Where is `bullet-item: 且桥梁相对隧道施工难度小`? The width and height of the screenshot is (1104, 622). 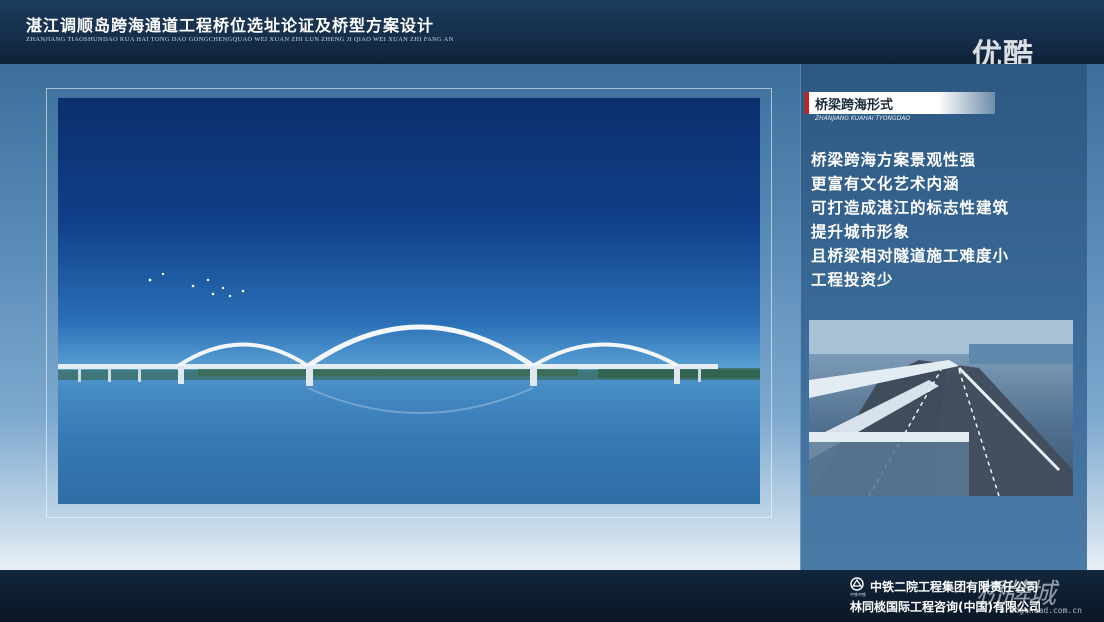 bullet-item: 且桥梁相对隧道施工难度小 is located at coordinates (910, 256).